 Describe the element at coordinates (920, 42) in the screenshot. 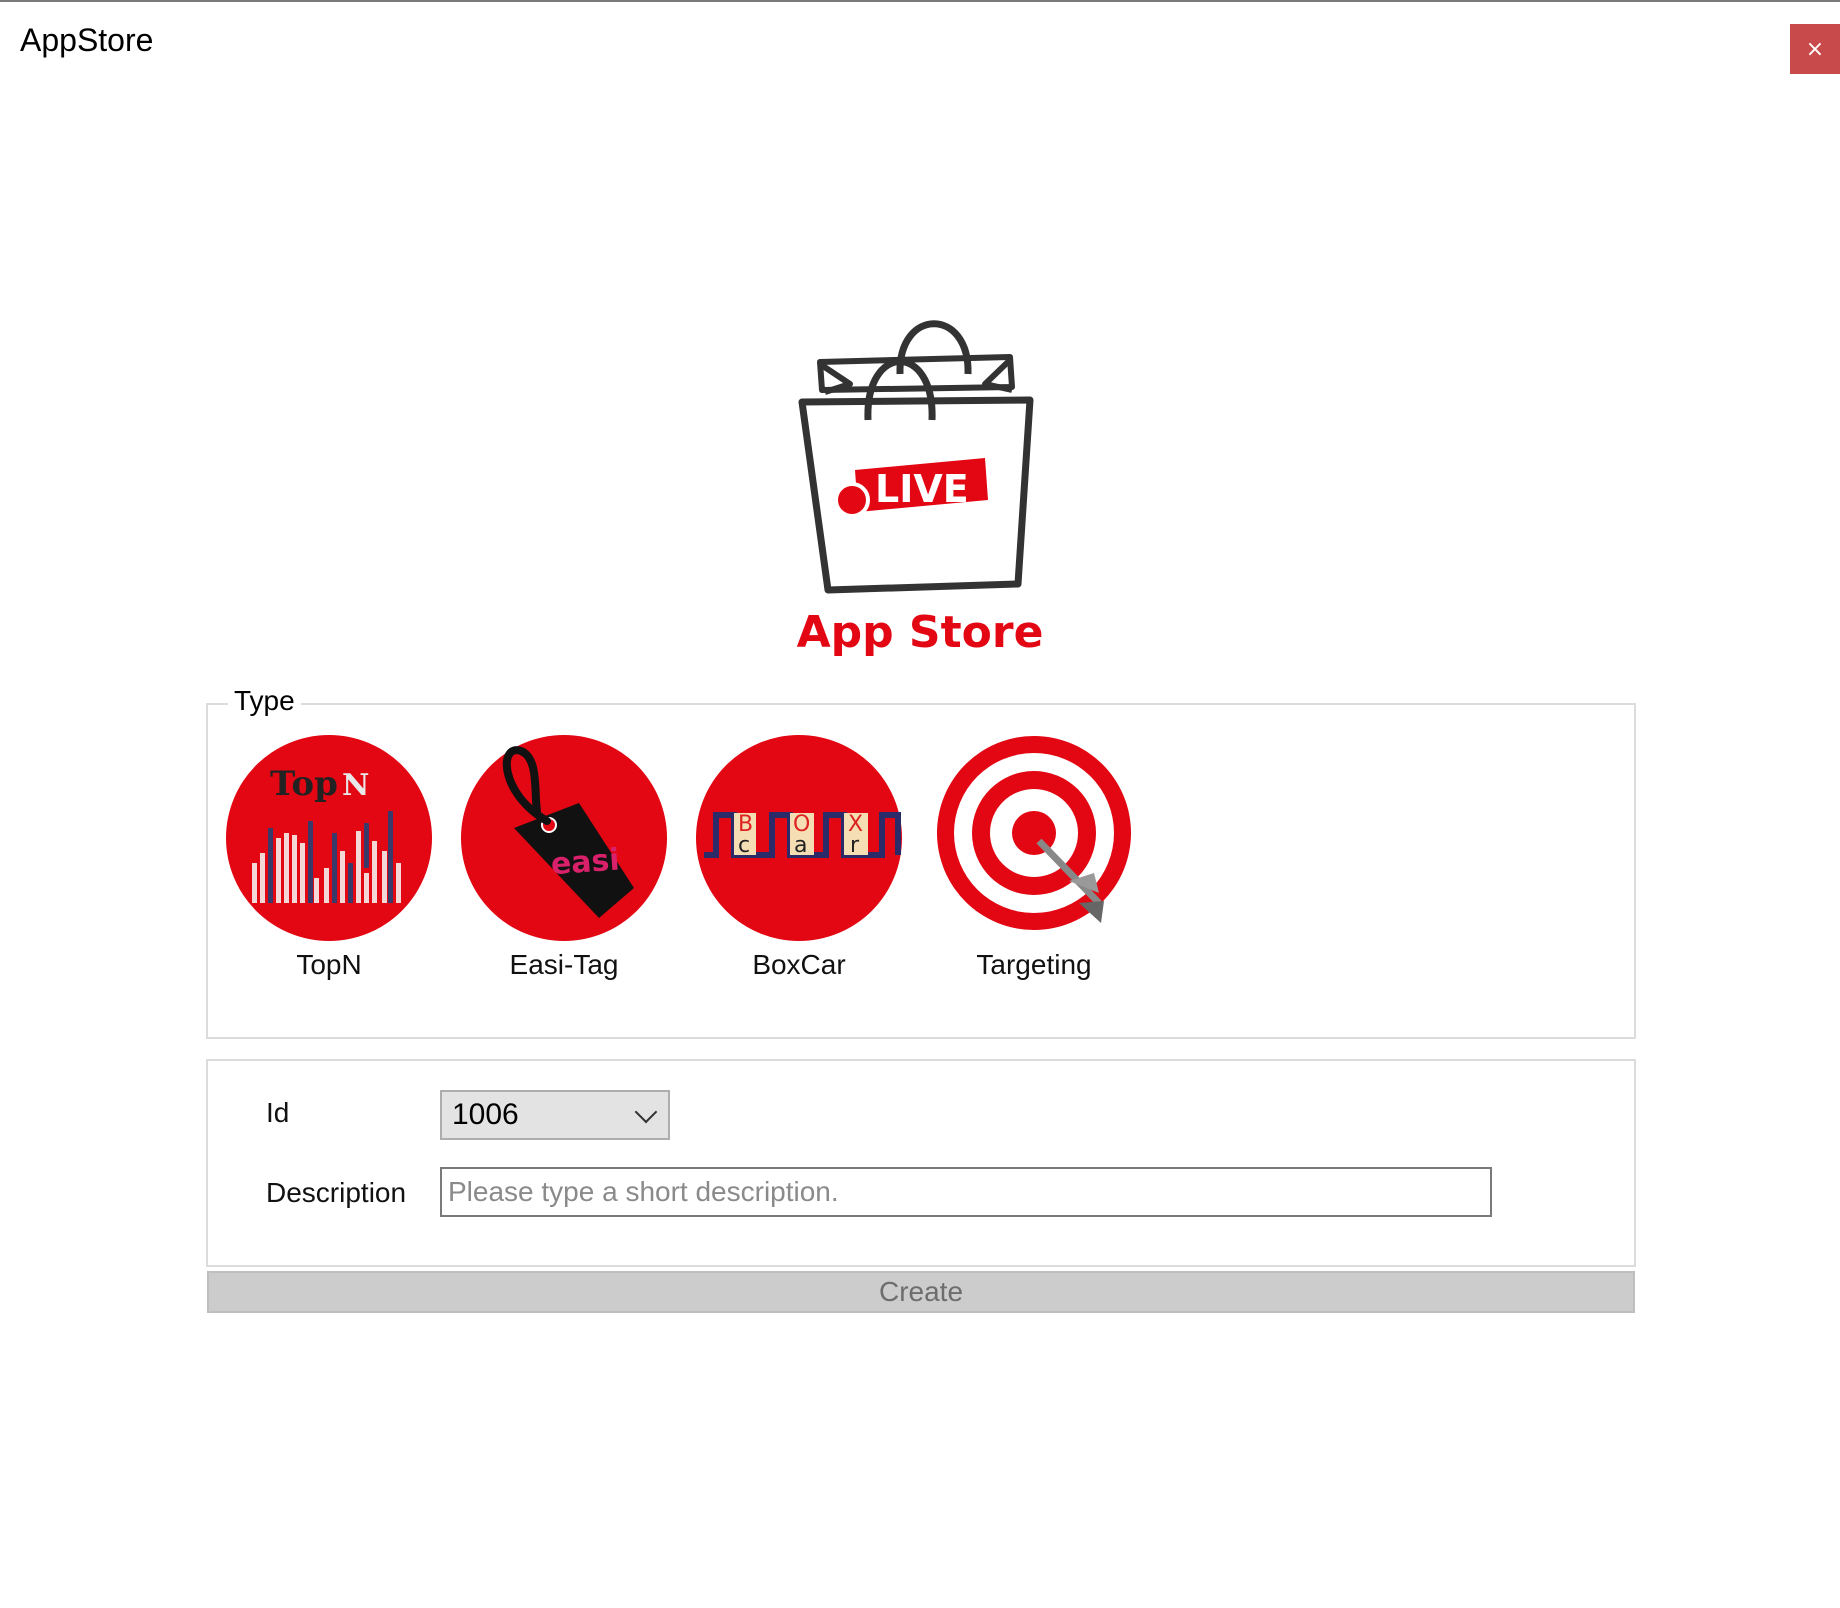

I see `title-bar: AppStore ×` at that location.